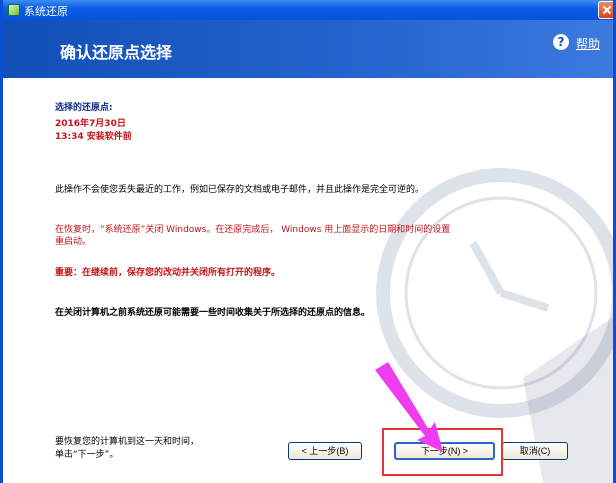 This screenshot has width=616, height=483. I want to click on title-bar: 系统还原, so click(308, 10).